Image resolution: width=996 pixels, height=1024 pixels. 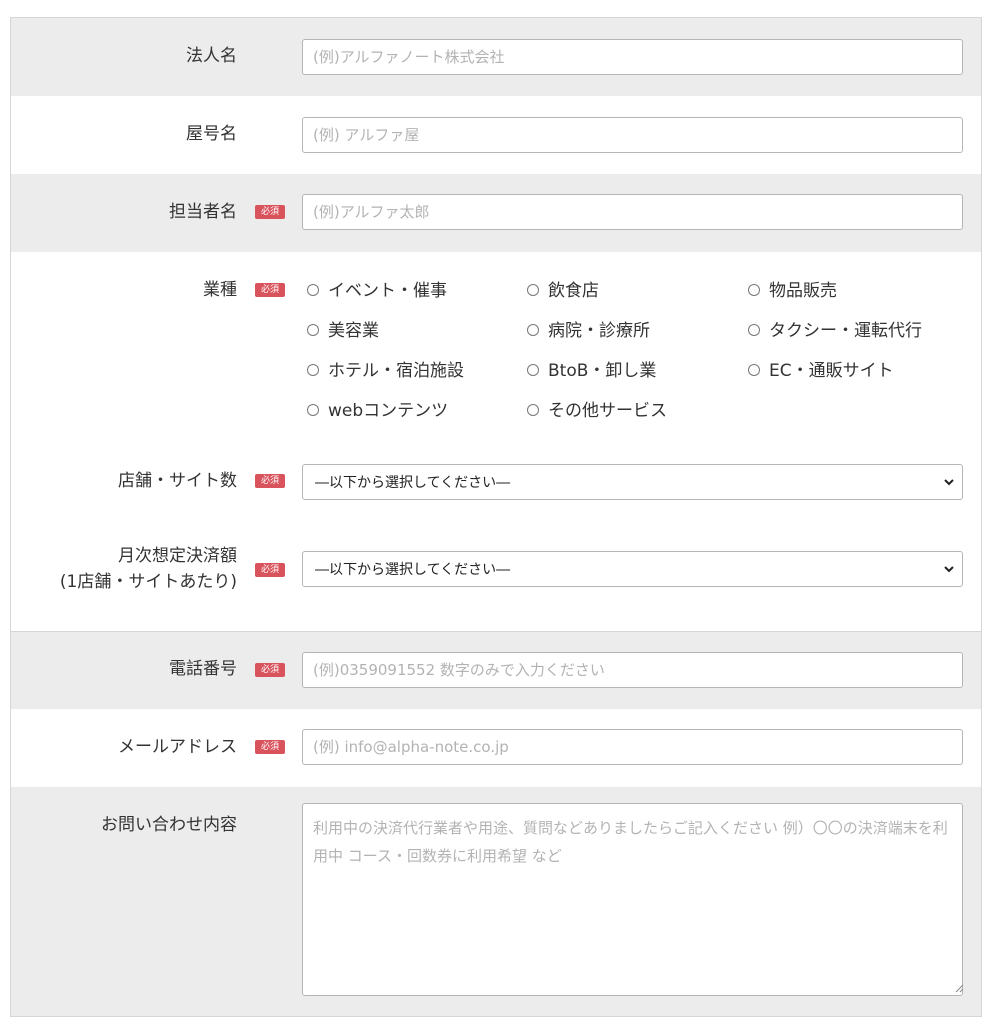 What do you see at coordinates (563, 288) in the screenshot?
I see `industry-option-restaurant: 飲食店` at bounding box center [563, 288].